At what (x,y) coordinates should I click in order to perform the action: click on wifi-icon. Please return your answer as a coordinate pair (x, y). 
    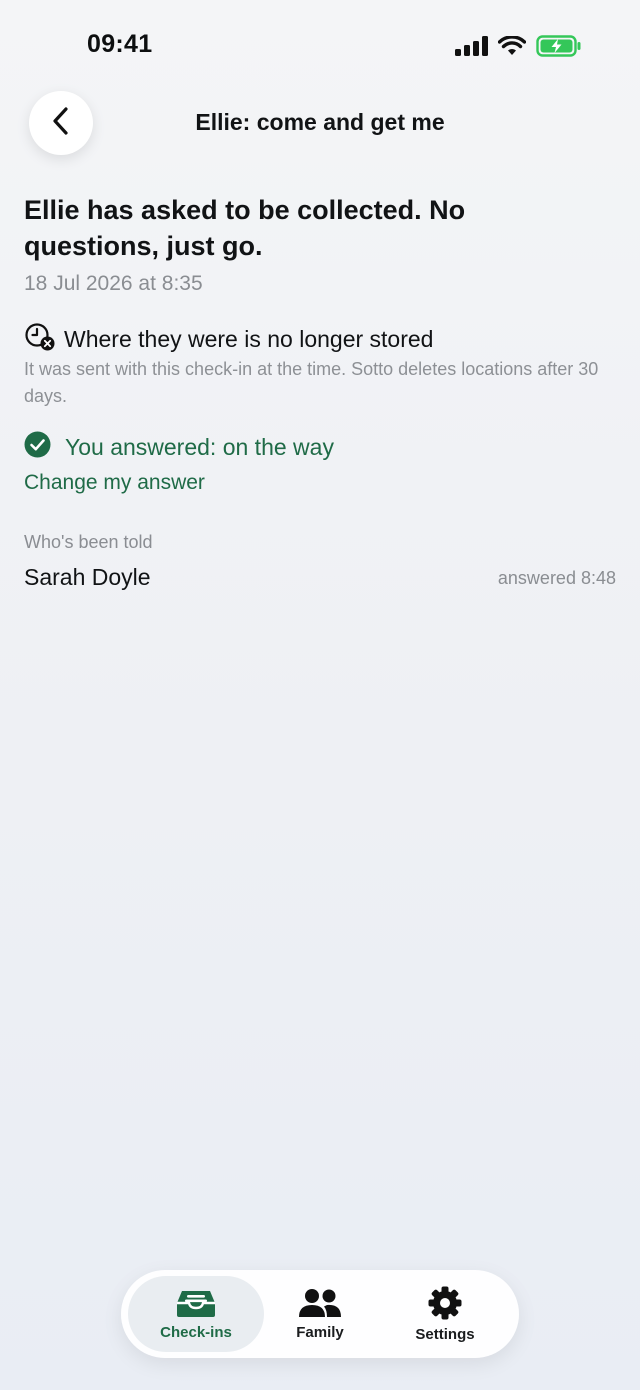
    Looking at the image, I should click on (512, 46).